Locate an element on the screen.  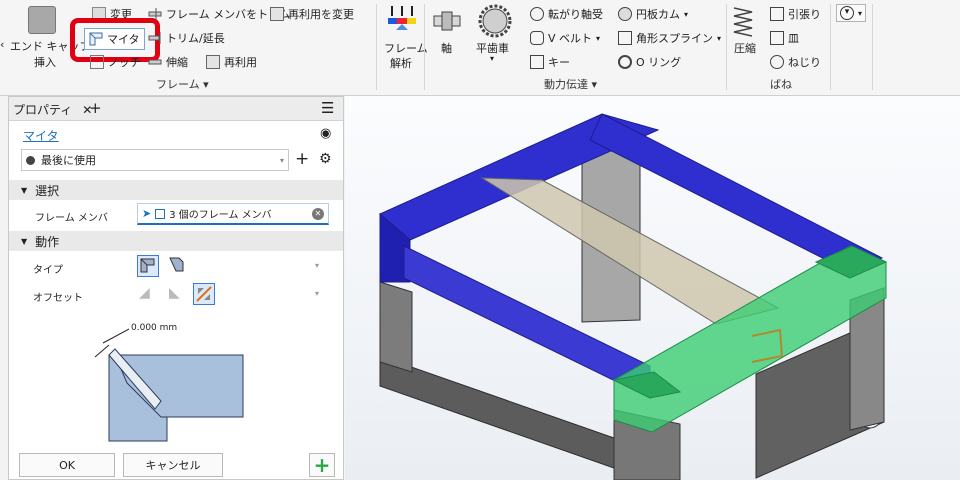
miter-preview-diagram is located at coordinates (169, 385).